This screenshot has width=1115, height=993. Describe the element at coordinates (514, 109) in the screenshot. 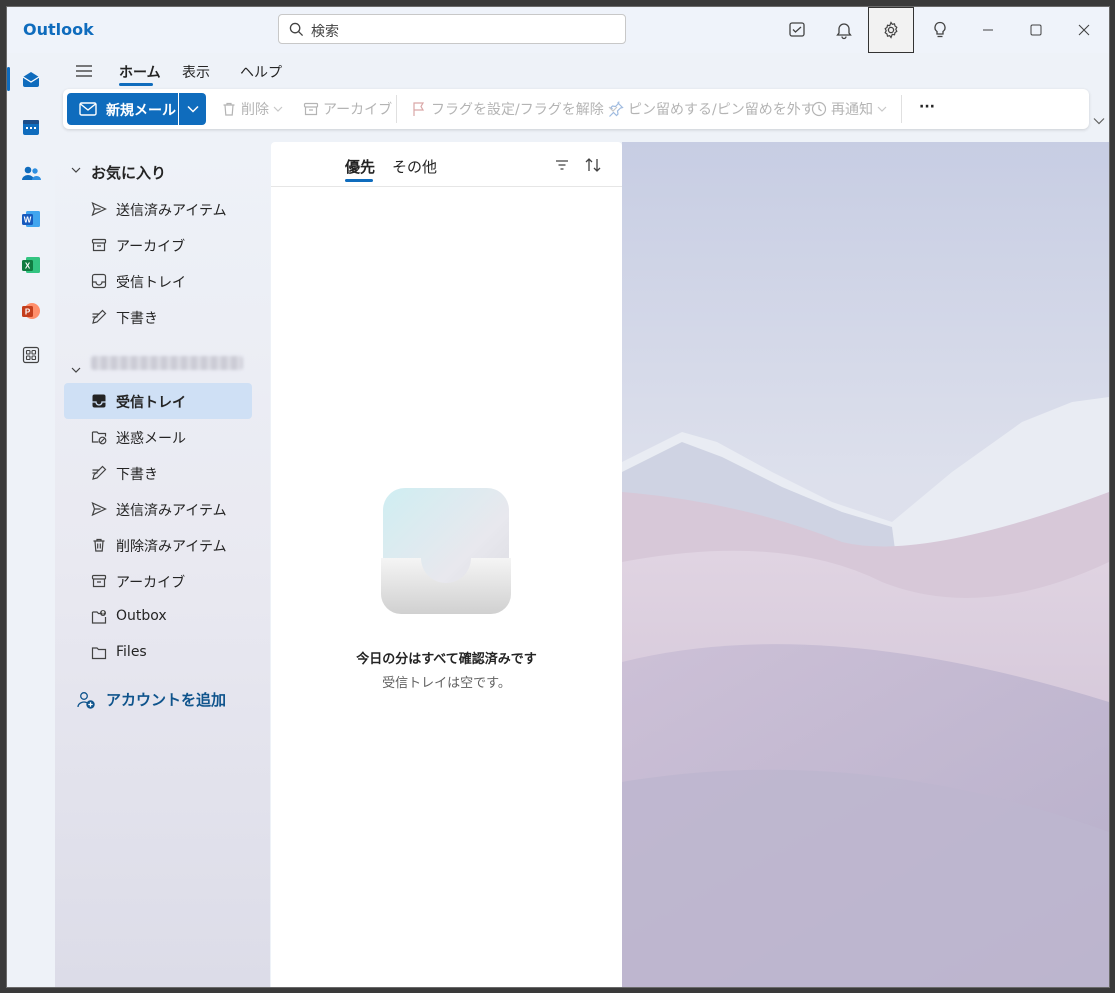

I see `flag-button: フラグを設定/フラグを解除` at that location.